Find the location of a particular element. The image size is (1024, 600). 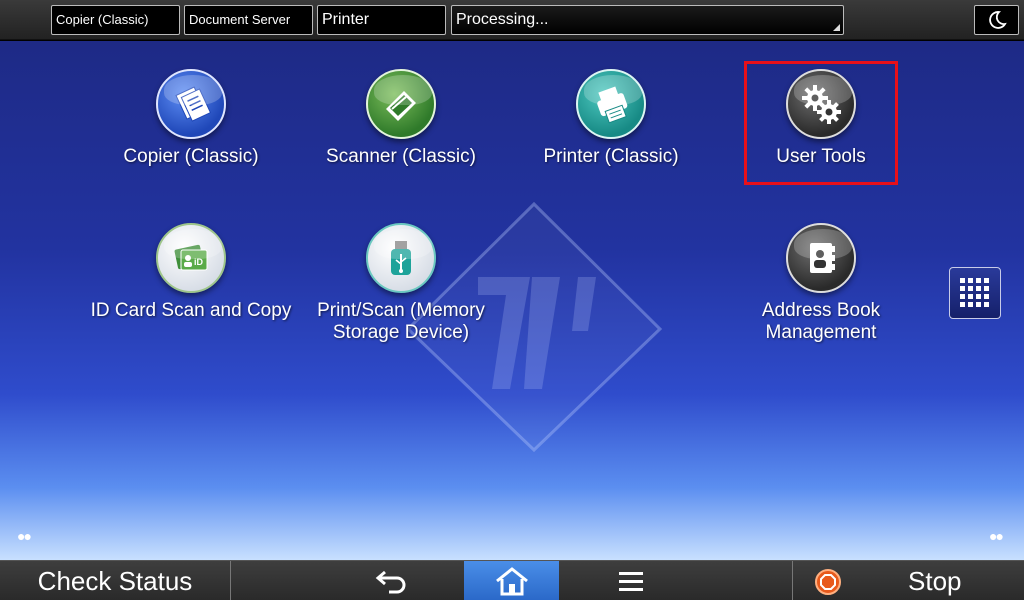

app-copier-classic: Copier (Classic) is located at coordinates (191, 118).